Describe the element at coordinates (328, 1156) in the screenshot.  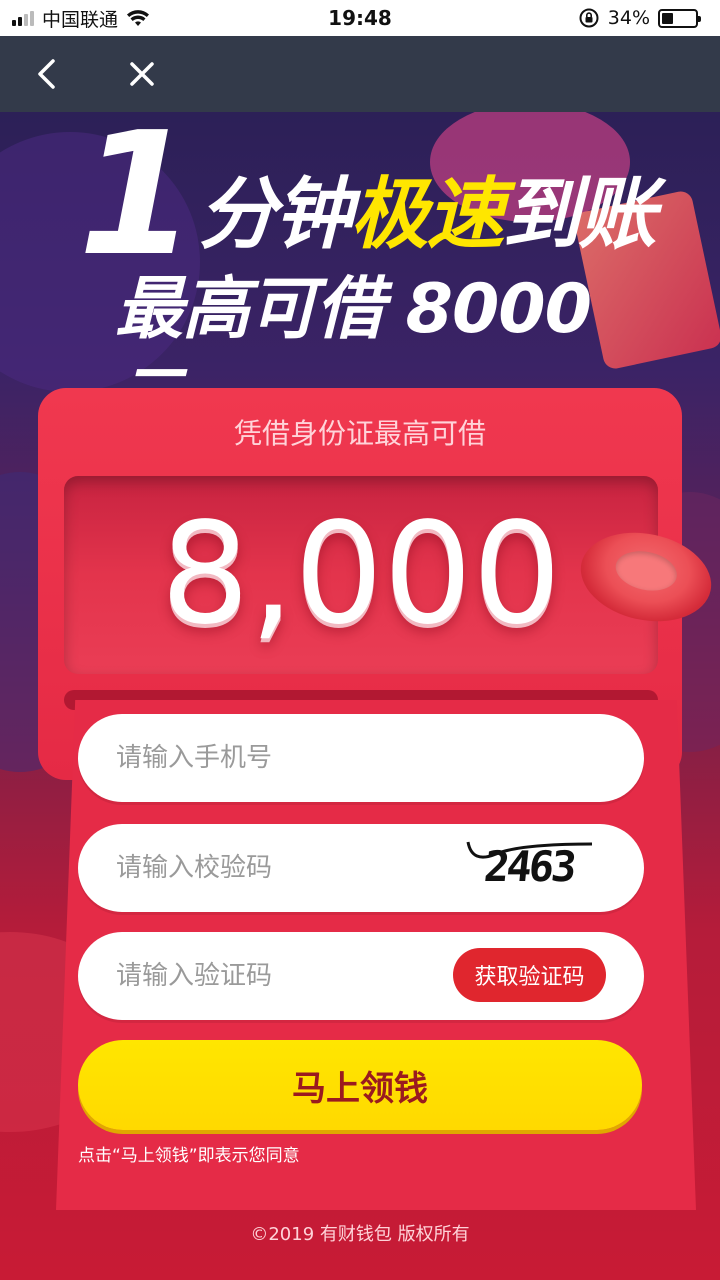
I see `agreement-text: 点击“马上领钱”即表示您同意` at that location.